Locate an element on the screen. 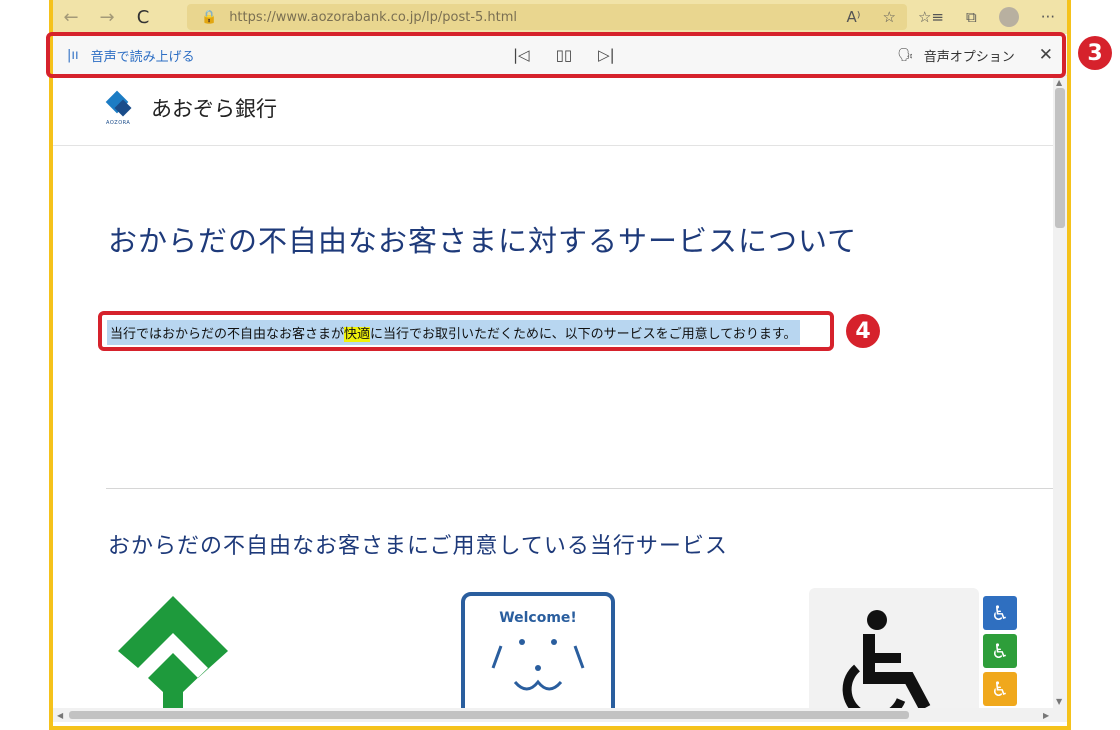  scroll-up-icon: ▲ is located at coordinates (1059, 82).